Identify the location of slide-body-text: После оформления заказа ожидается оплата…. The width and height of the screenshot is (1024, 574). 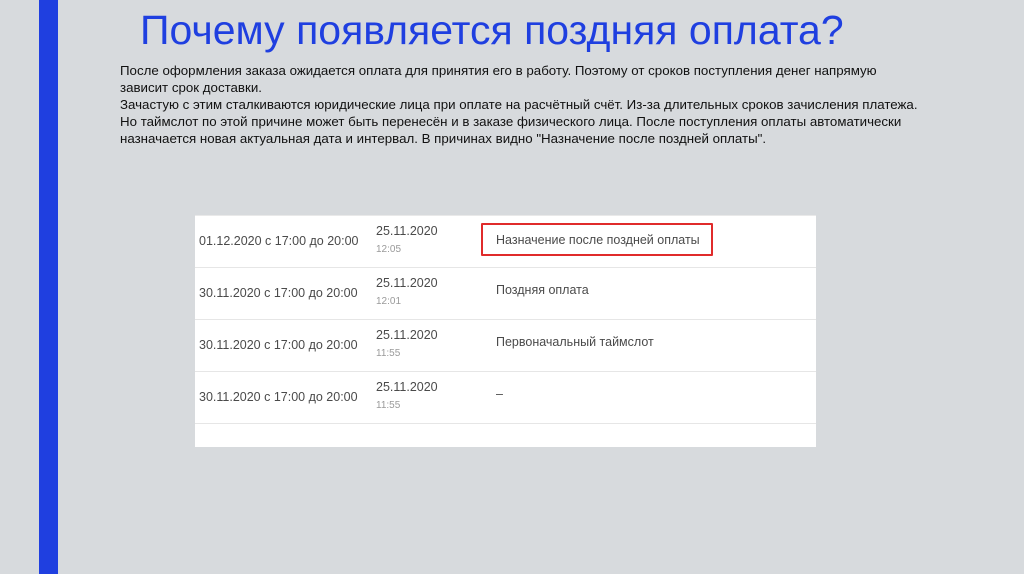
(520, 104).